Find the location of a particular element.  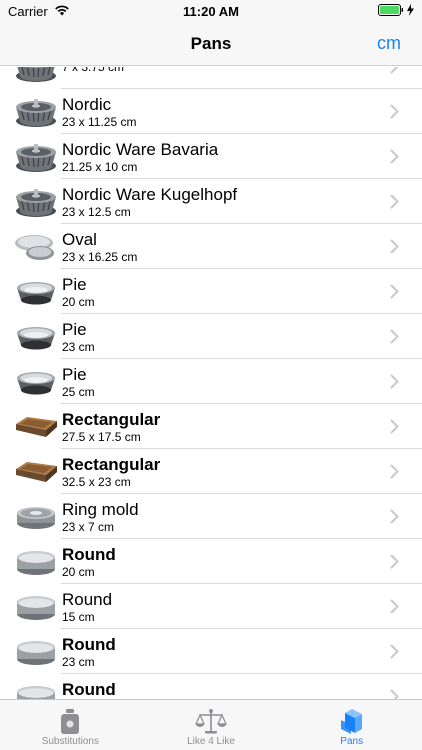

pan-row-text: Ring mold 23 x 7 cm is located at coordinates (223, 517).